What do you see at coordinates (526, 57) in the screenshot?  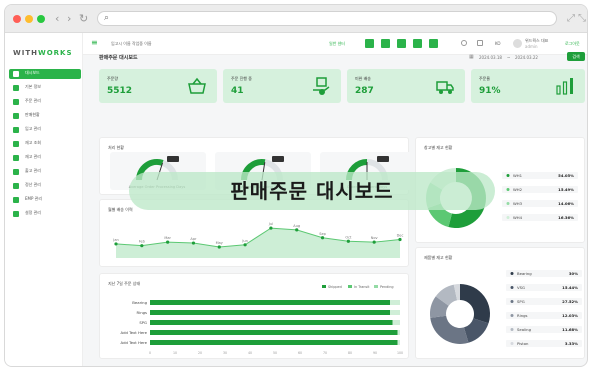 I see `date-to: 2024.03.22` at bounding box center [526, 57].